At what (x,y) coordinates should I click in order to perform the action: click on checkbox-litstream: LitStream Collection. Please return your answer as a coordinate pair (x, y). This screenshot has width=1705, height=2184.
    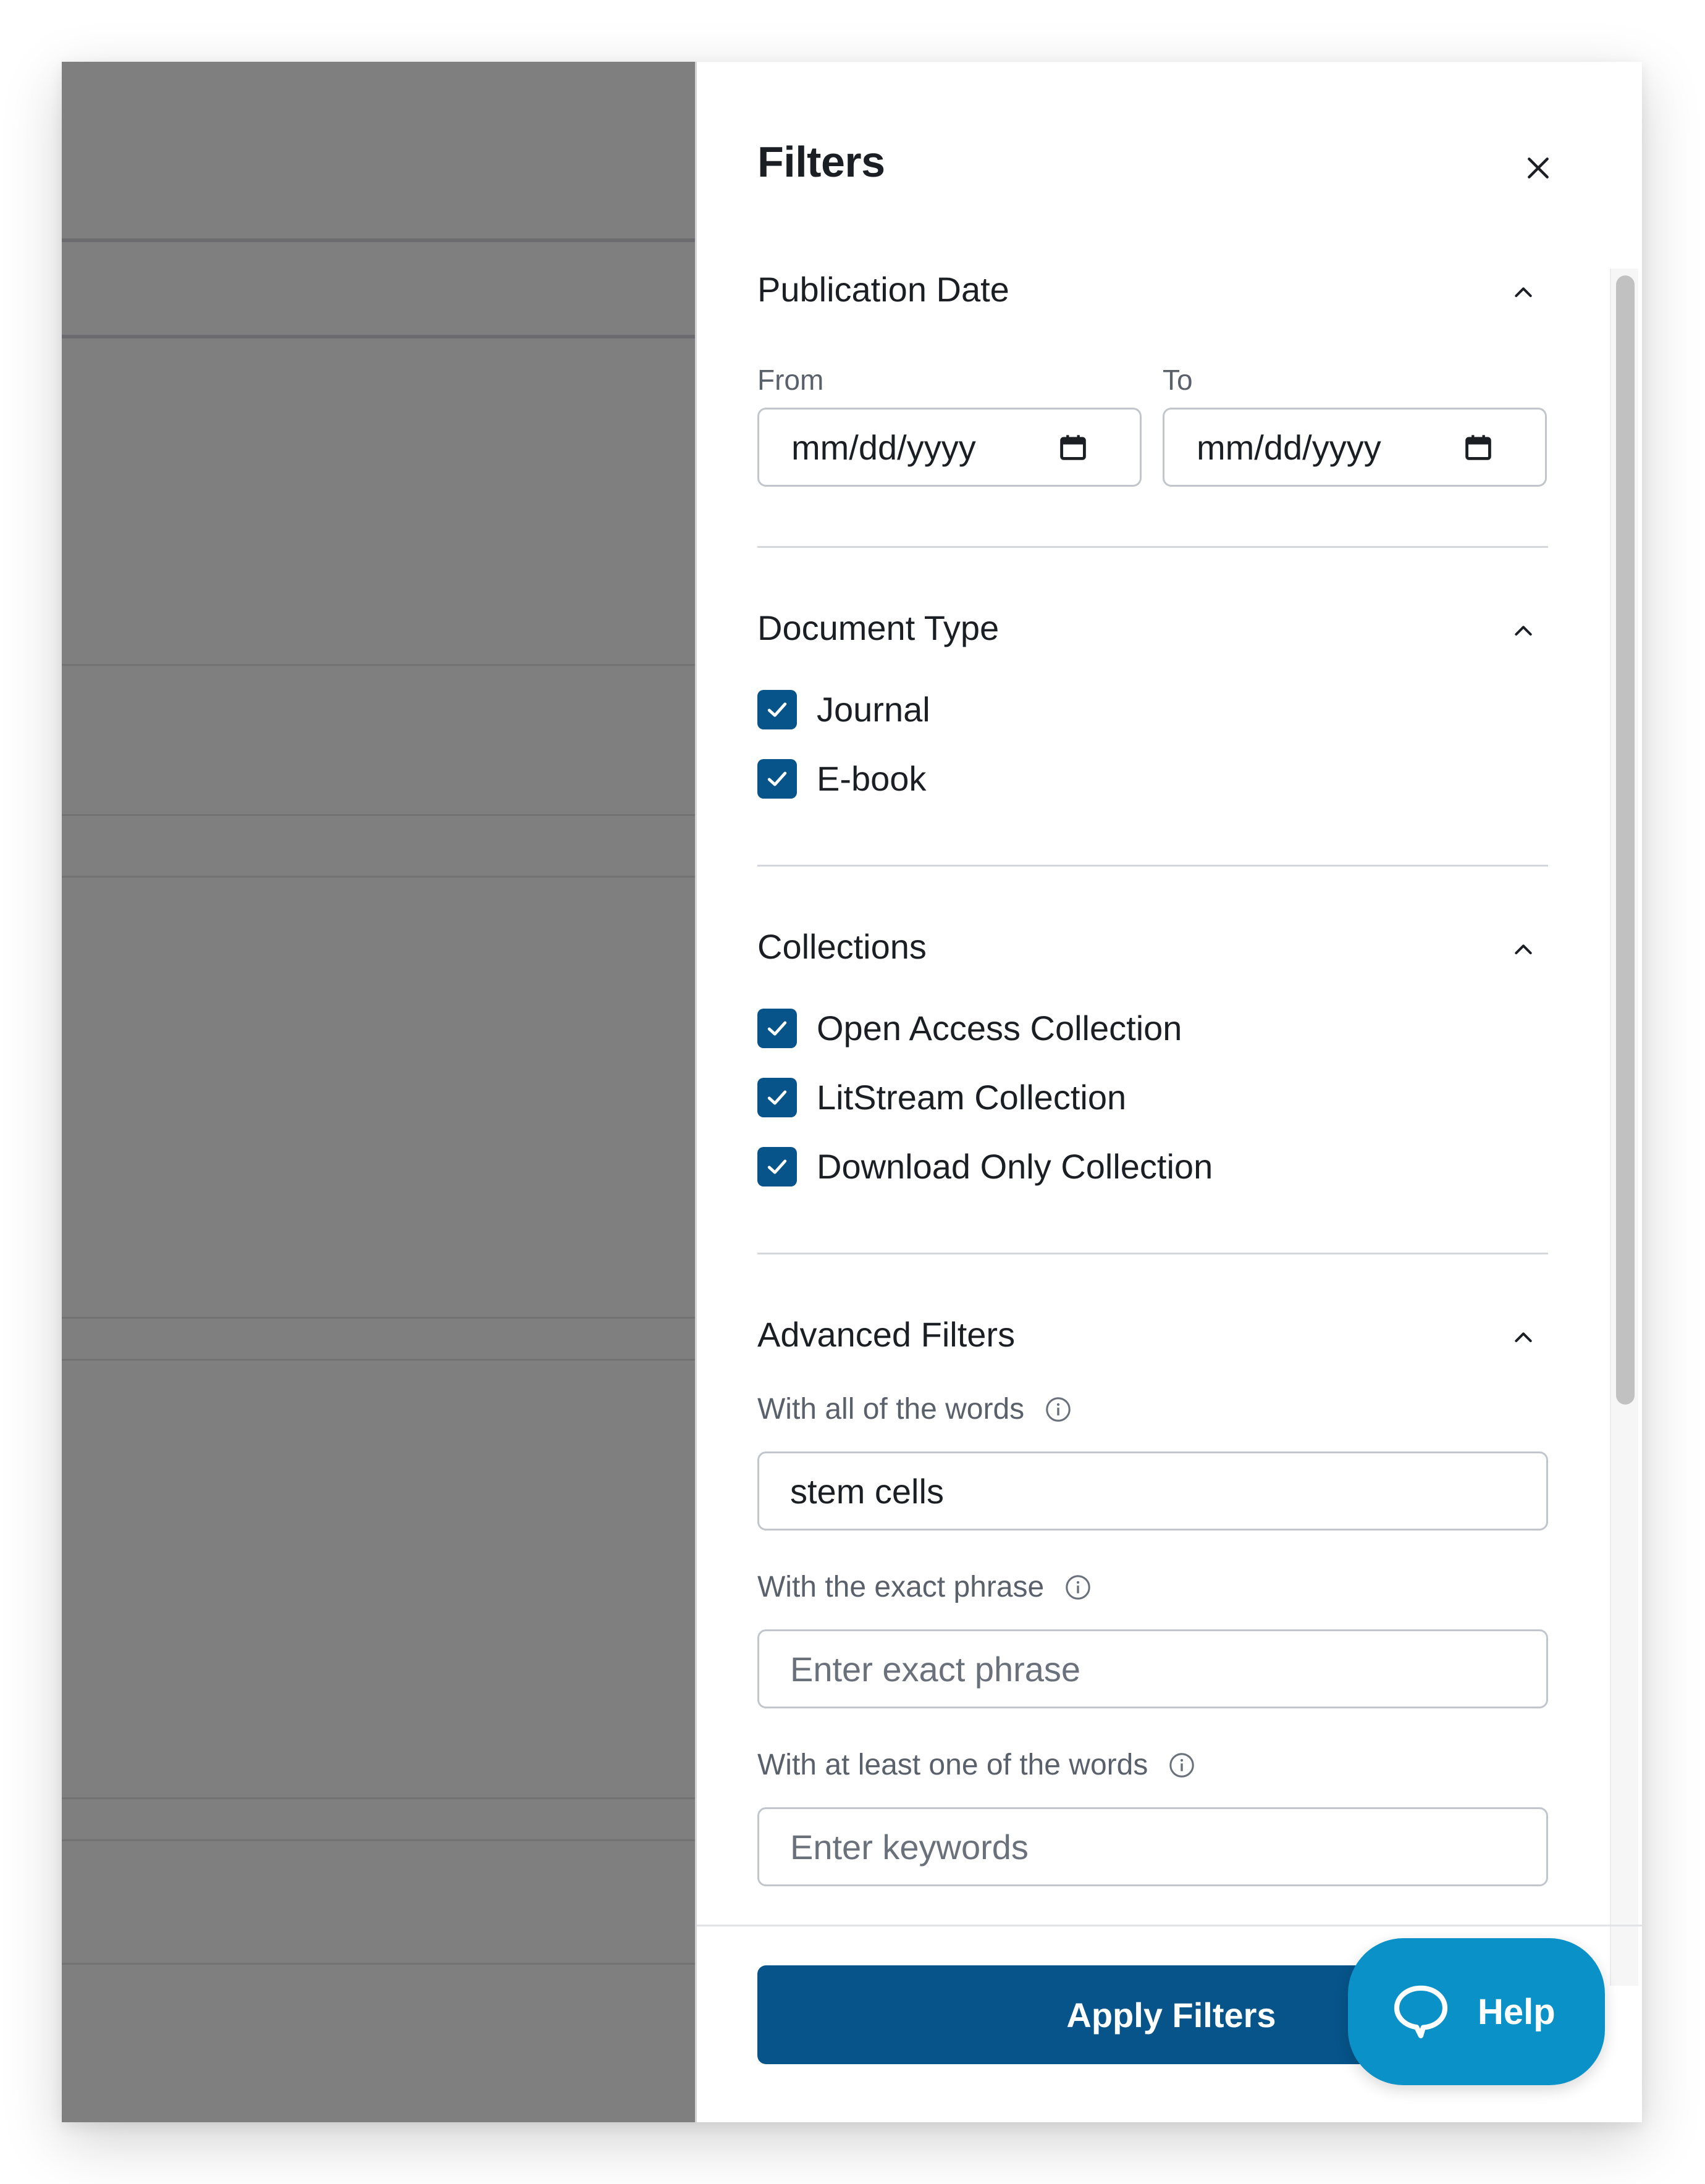
    Looking at the image, I should click on (941, 1097).